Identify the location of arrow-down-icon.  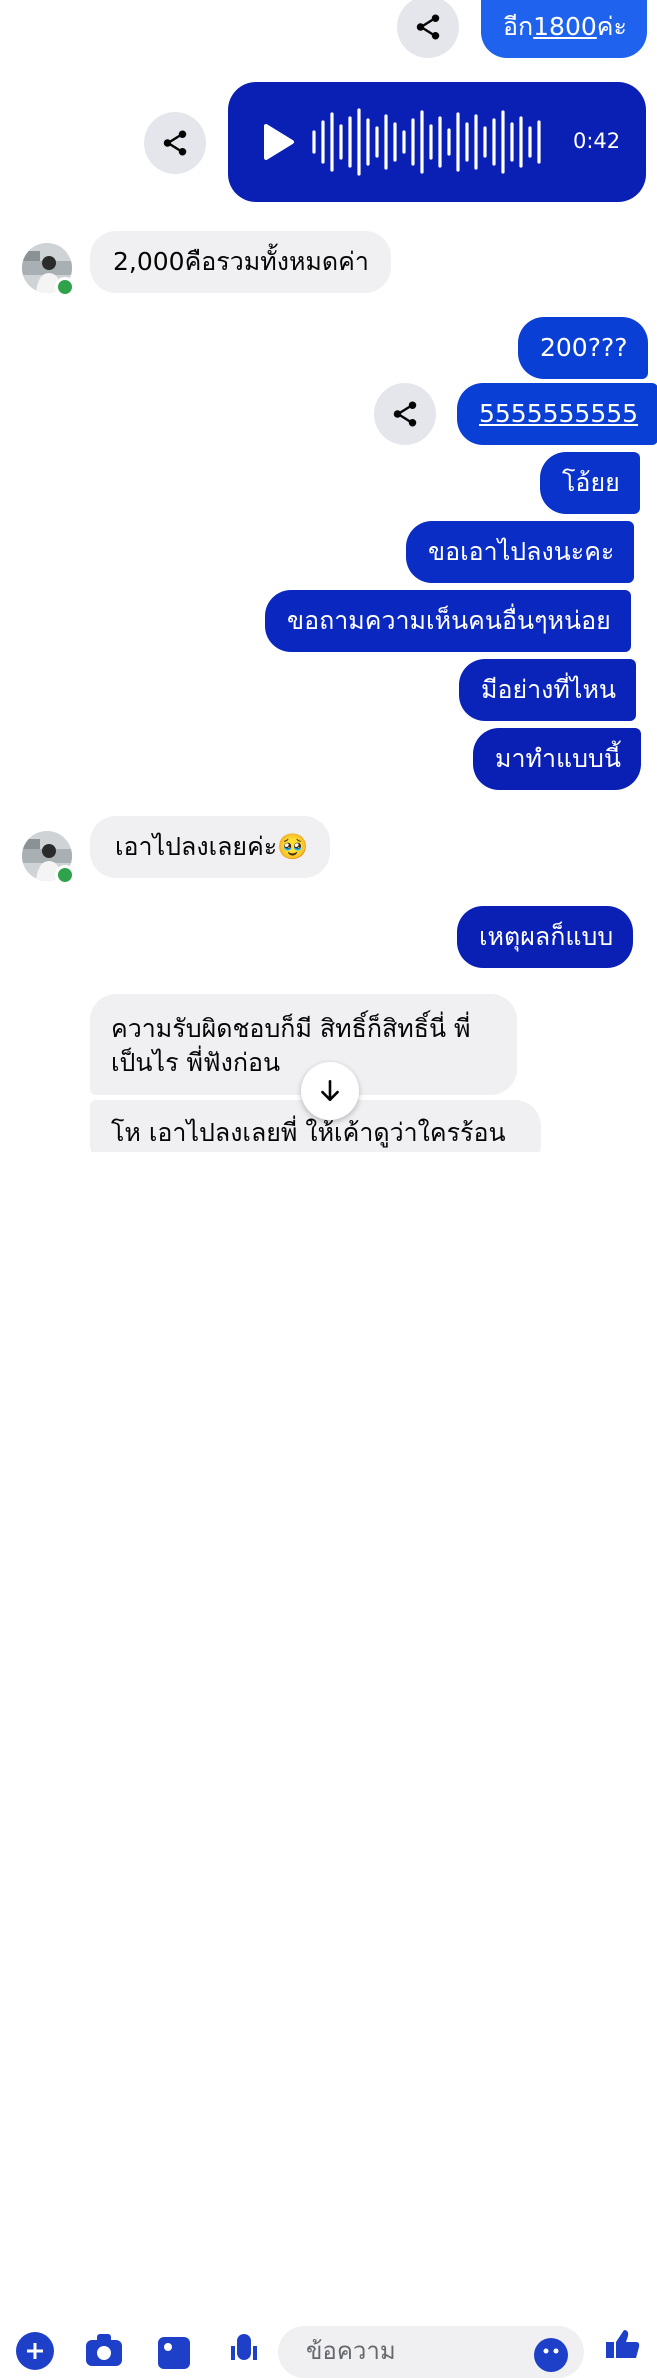
(330, 1090).